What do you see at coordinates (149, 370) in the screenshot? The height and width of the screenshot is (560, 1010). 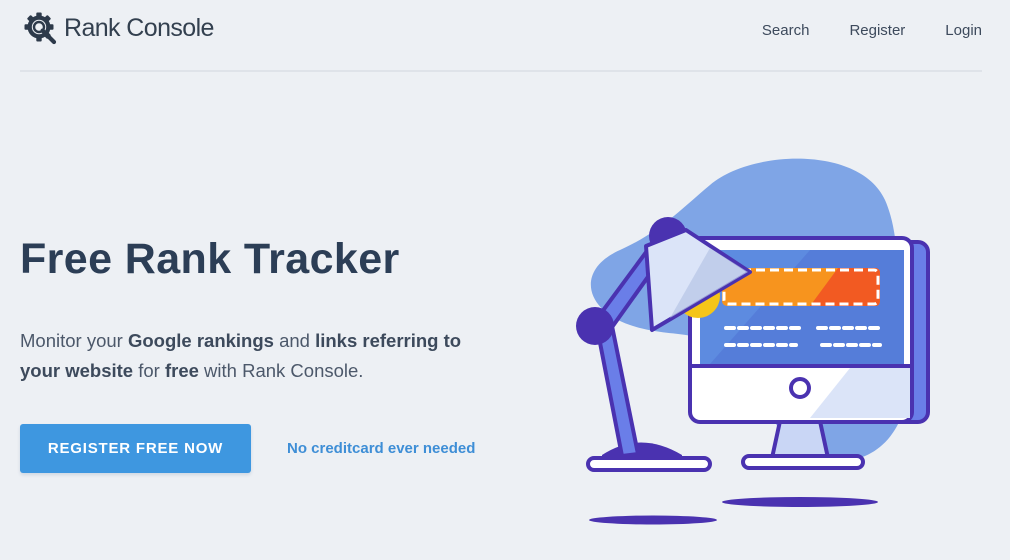 I see `hero-desc-text-3: for` at bounding box center [149, 370].